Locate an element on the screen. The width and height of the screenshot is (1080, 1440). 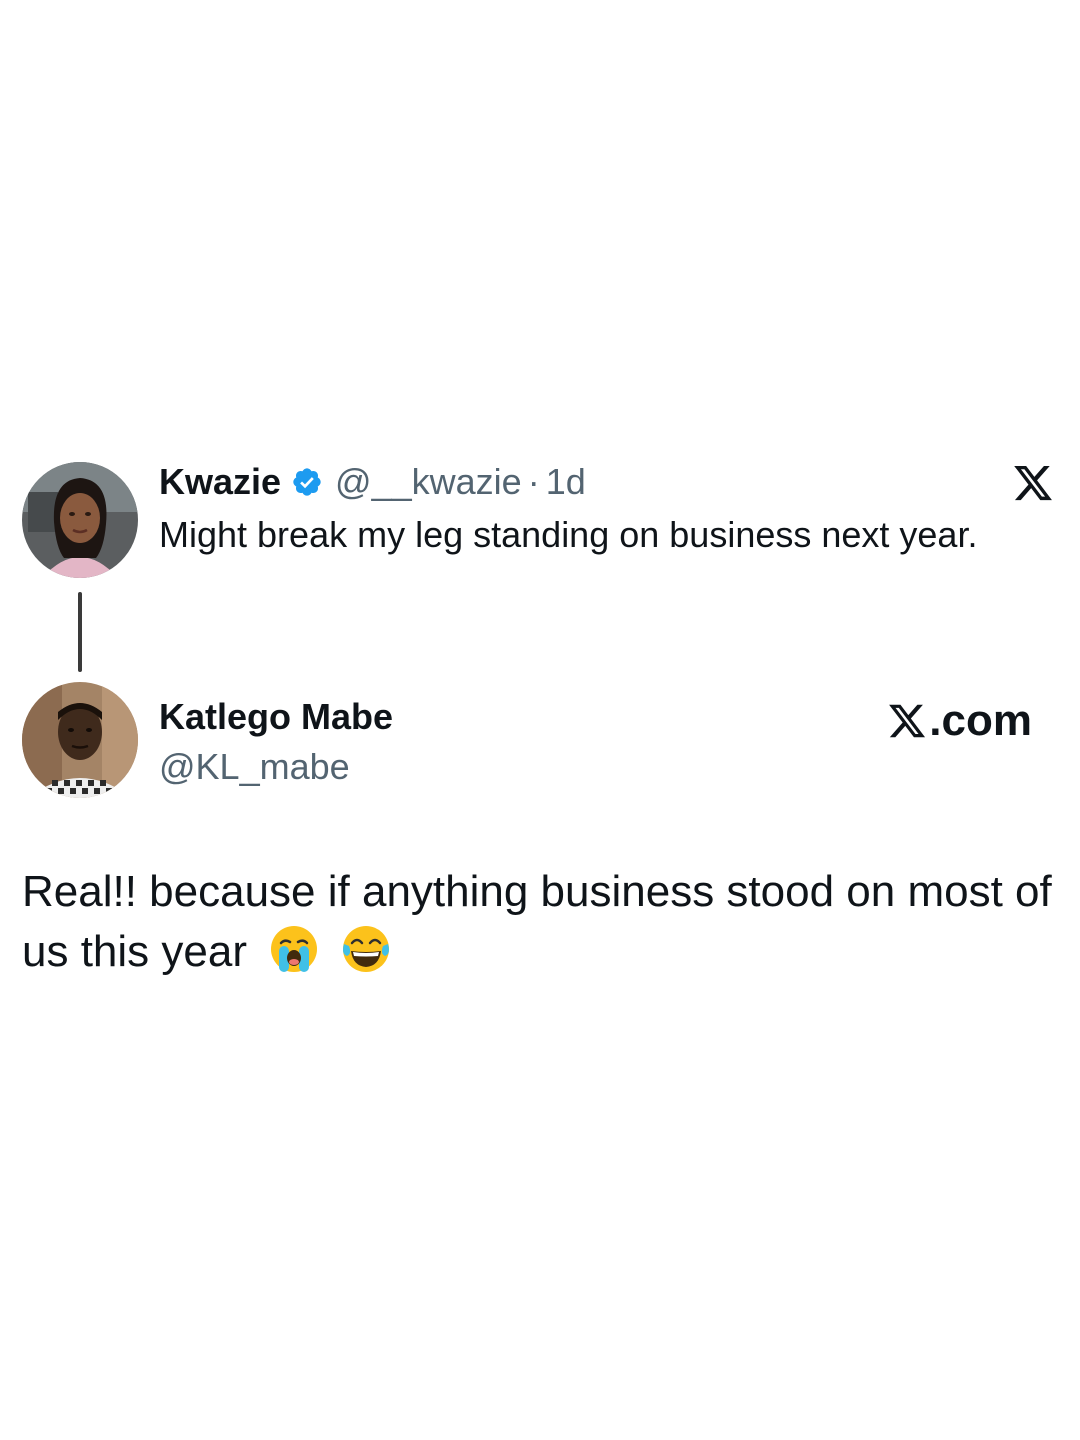
face-with-tears-of-joy-icon is located at coordinates (366, 949).